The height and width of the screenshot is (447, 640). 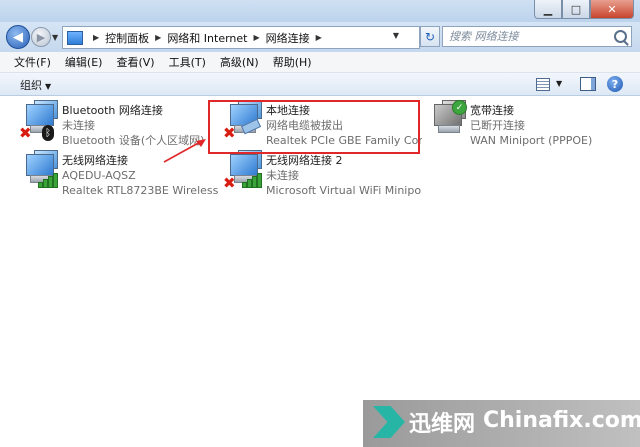 What do you see at coordinates (526, 123) in the screenshot?
I see `connection-broadband: ✓ 宽带连接 已断开连接 WAN Miniport (PPPOE)` at bounding box center [526, 123].